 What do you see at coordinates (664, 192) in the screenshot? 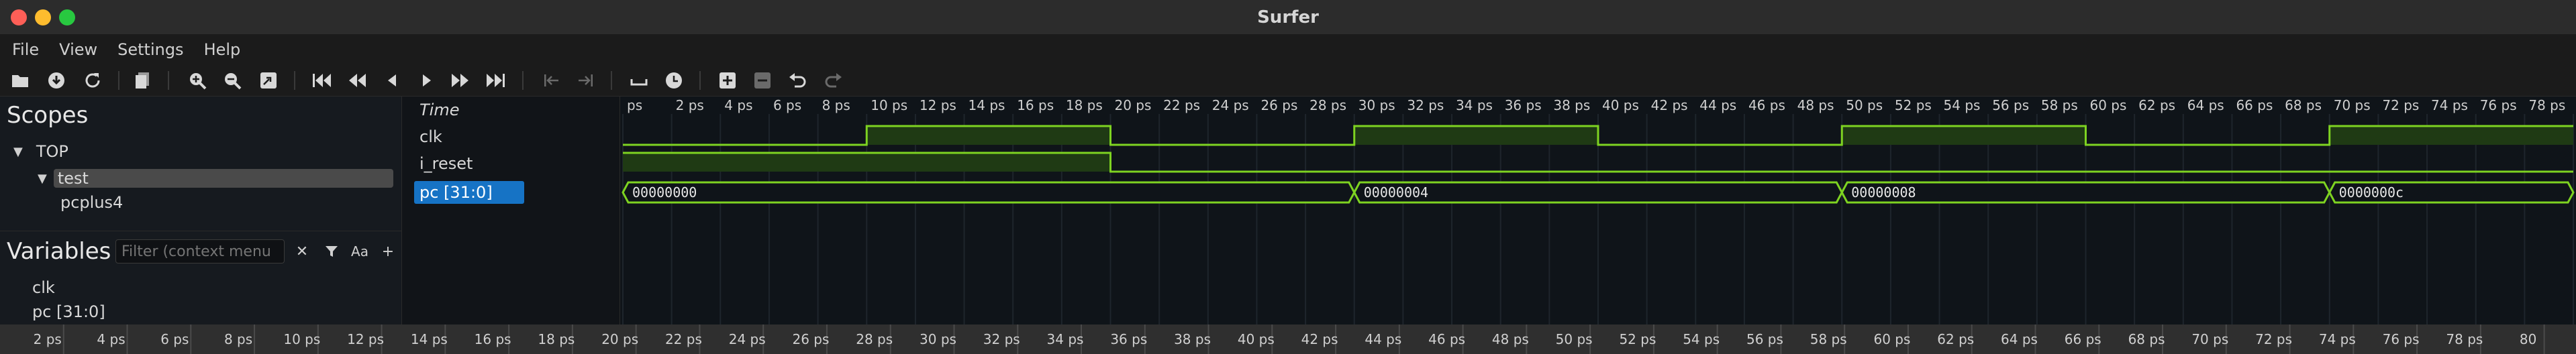
I see `pc-bus-value: 00000000` at bounding box center [664, 192].